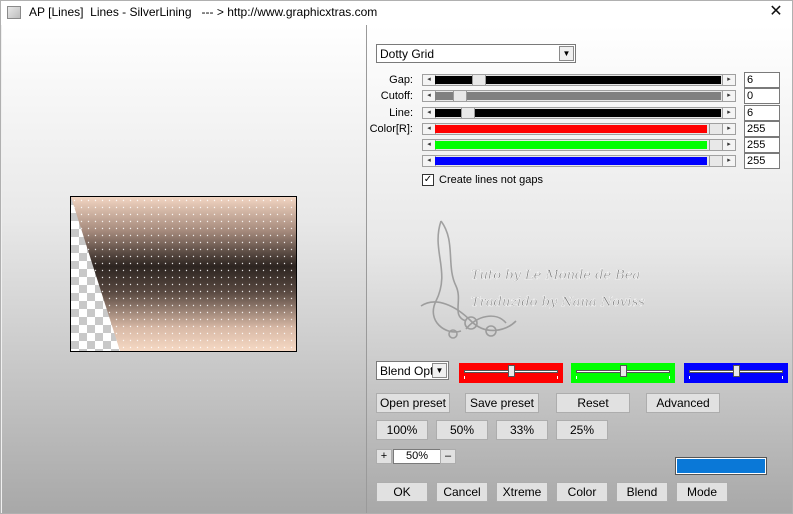 This screenshot has width=793, height=514. I want to click on color-r-slider: ◂ ▸, so click(579, 129).